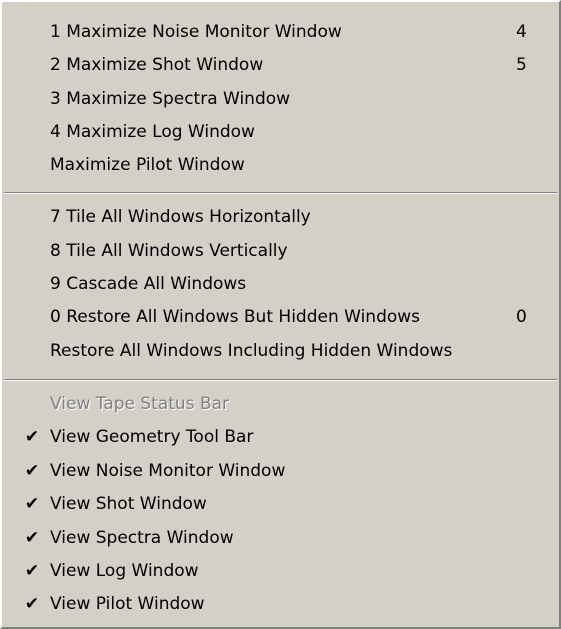 The image size is (561, 629). I want to click on menu-item-label: 9 Cascade All Windows, so click(148, 284).